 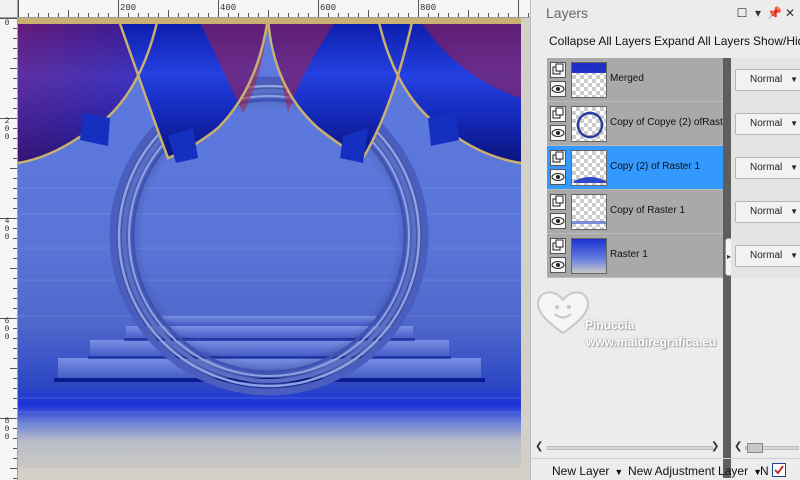 What do you see at coordinates (776, 41) in the screenshot?
I see `show-hide-button: Show/Hid` at bounding box center [776, 41].